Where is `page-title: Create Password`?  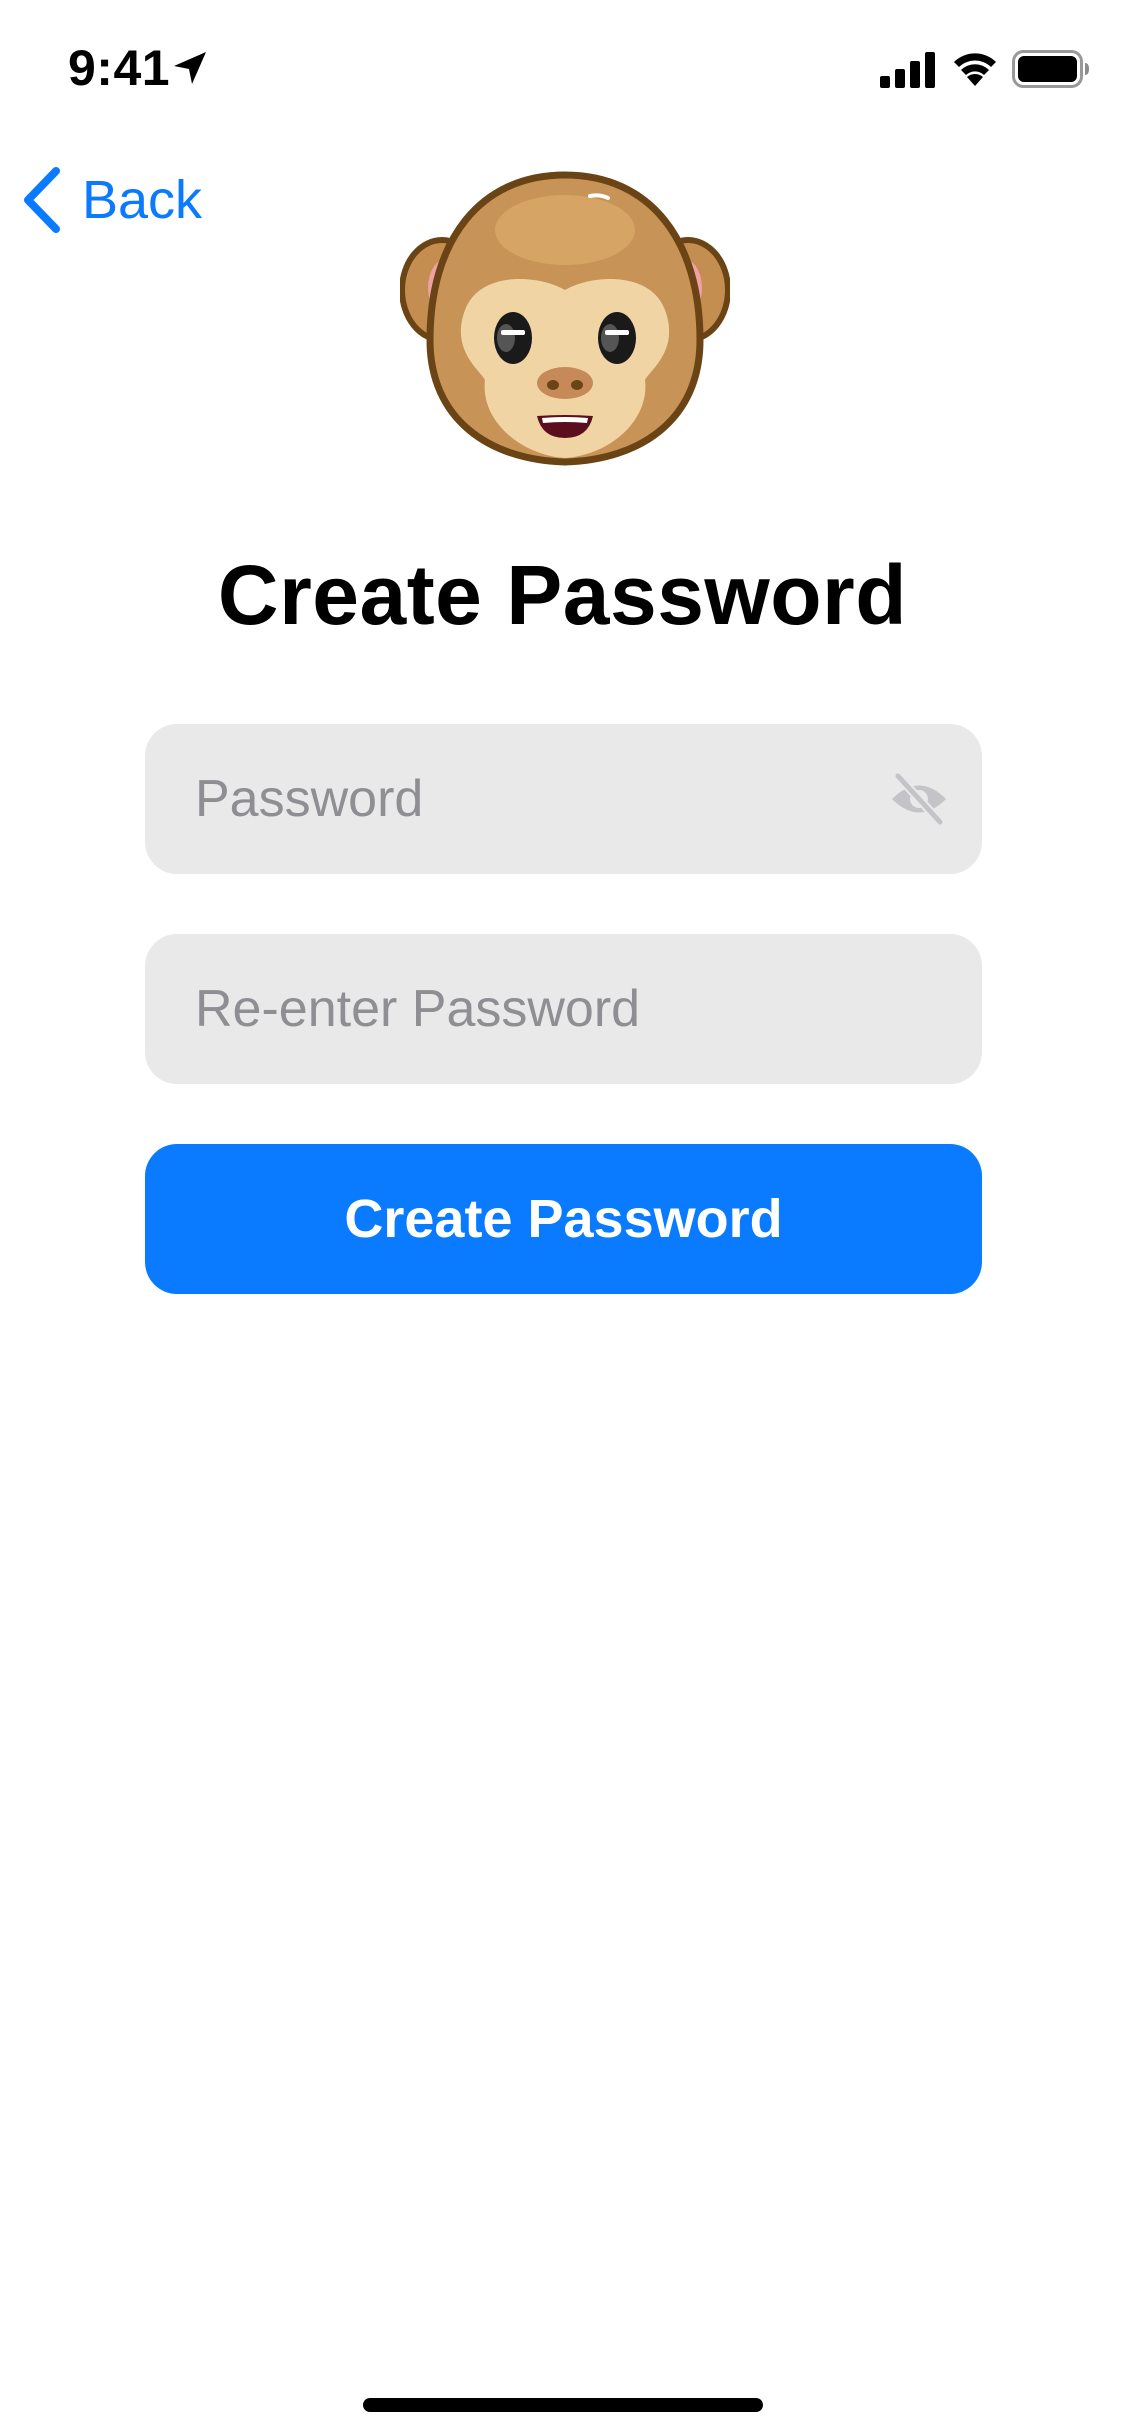 page-title: Create Password is located at coordinates (562, 595).